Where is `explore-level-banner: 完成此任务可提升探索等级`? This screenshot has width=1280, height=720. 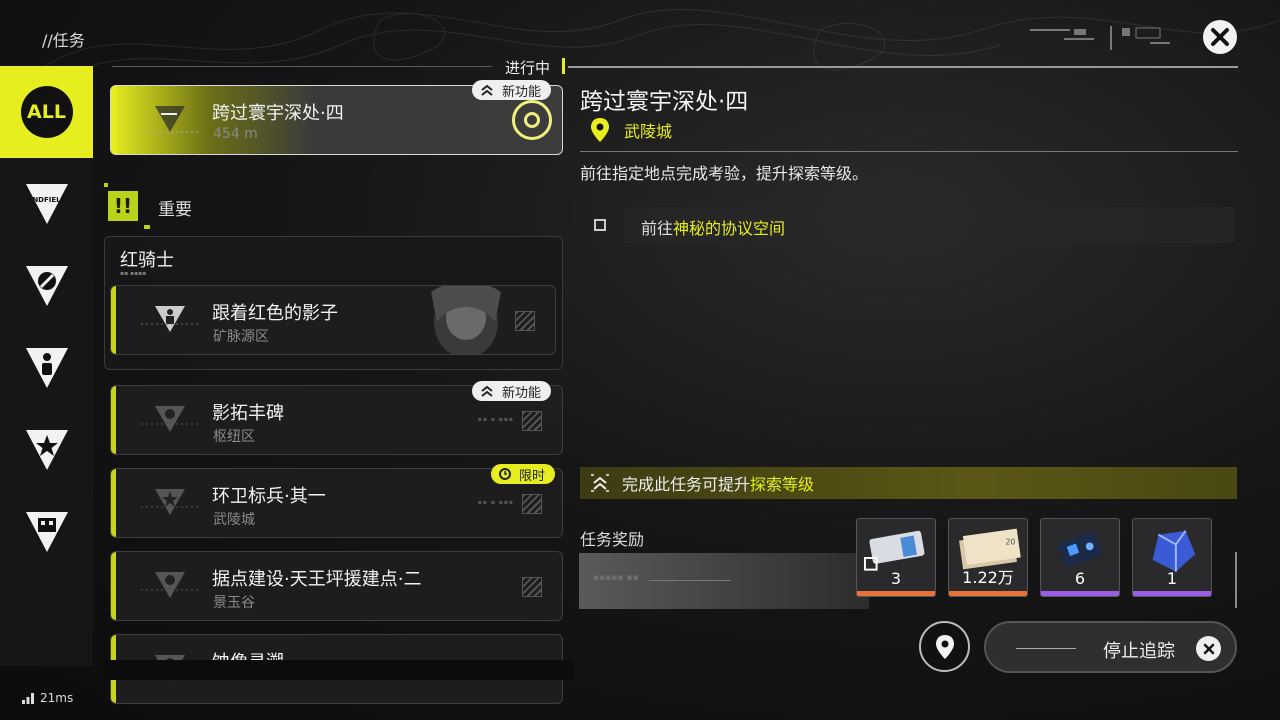 explore-level-banner: 完成此任务可提升探索等级 is located at coordinates (908, 483).